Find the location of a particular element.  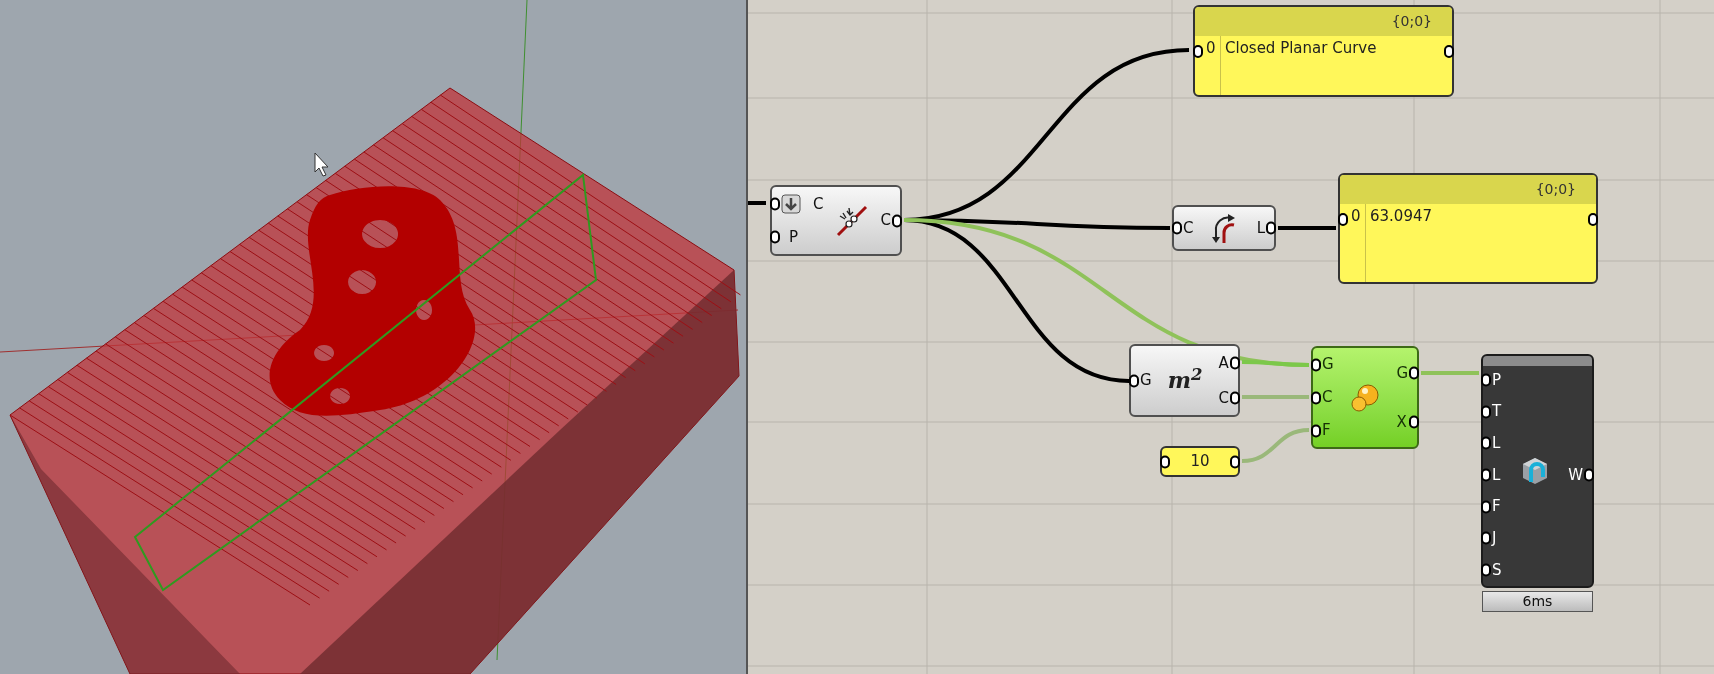

timing-label: 6ms is located at coordinates (1537, 601).